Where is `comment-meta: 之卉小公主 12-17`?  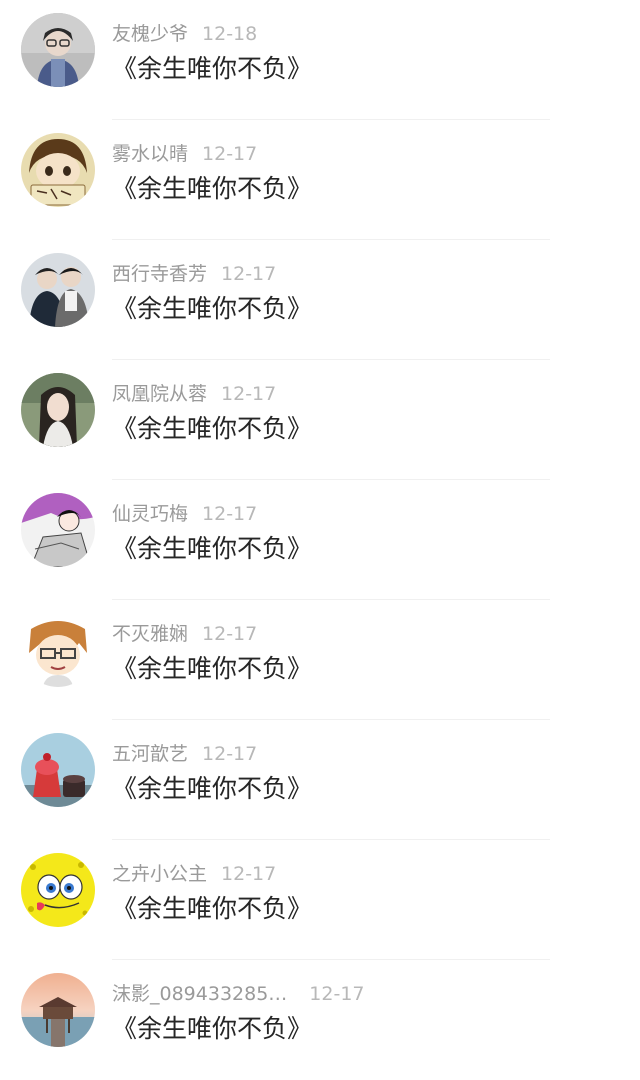 comment-meta: 之卉小公主 12-17 is located at coordinates (194, 874).